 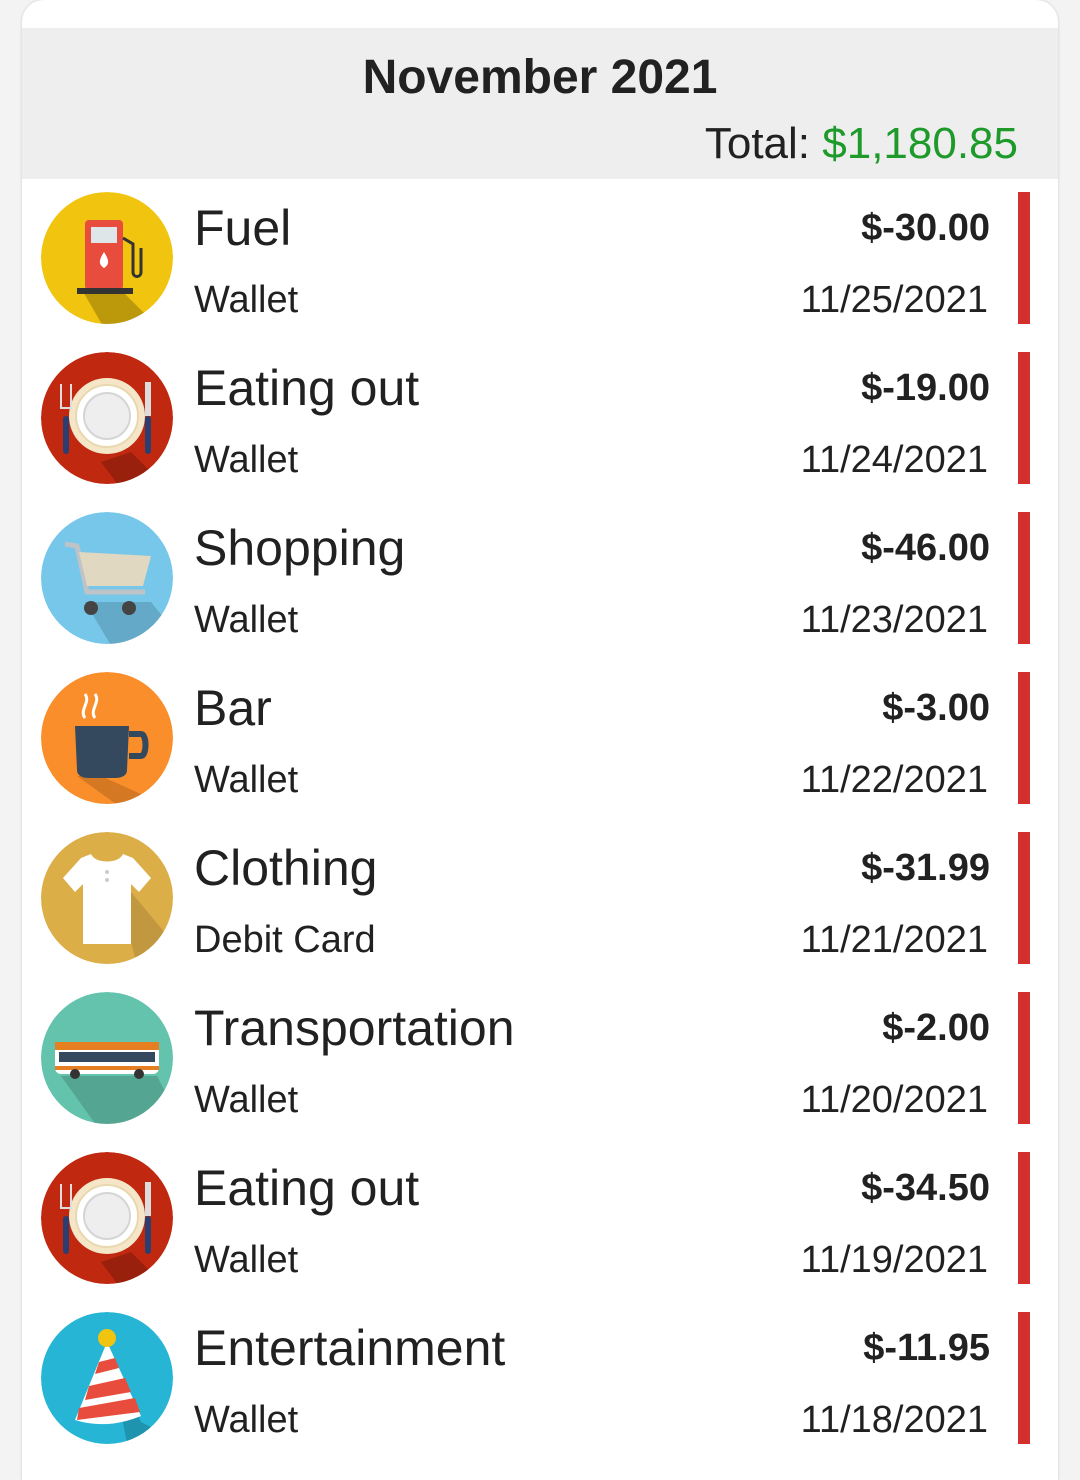 What do you see at coordinates (540, 77) in the screenshot?
I see `month-title: November 2021` at bounding box center [540, 77].